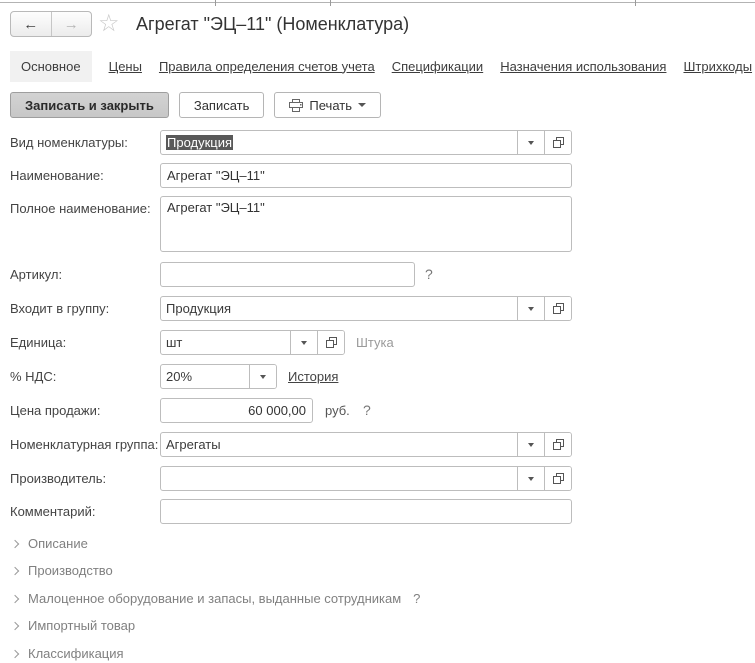 Image resolution: width=755 pixels, height=663 pixels. I want to click on nom-group-open-button, so click(557, 444).